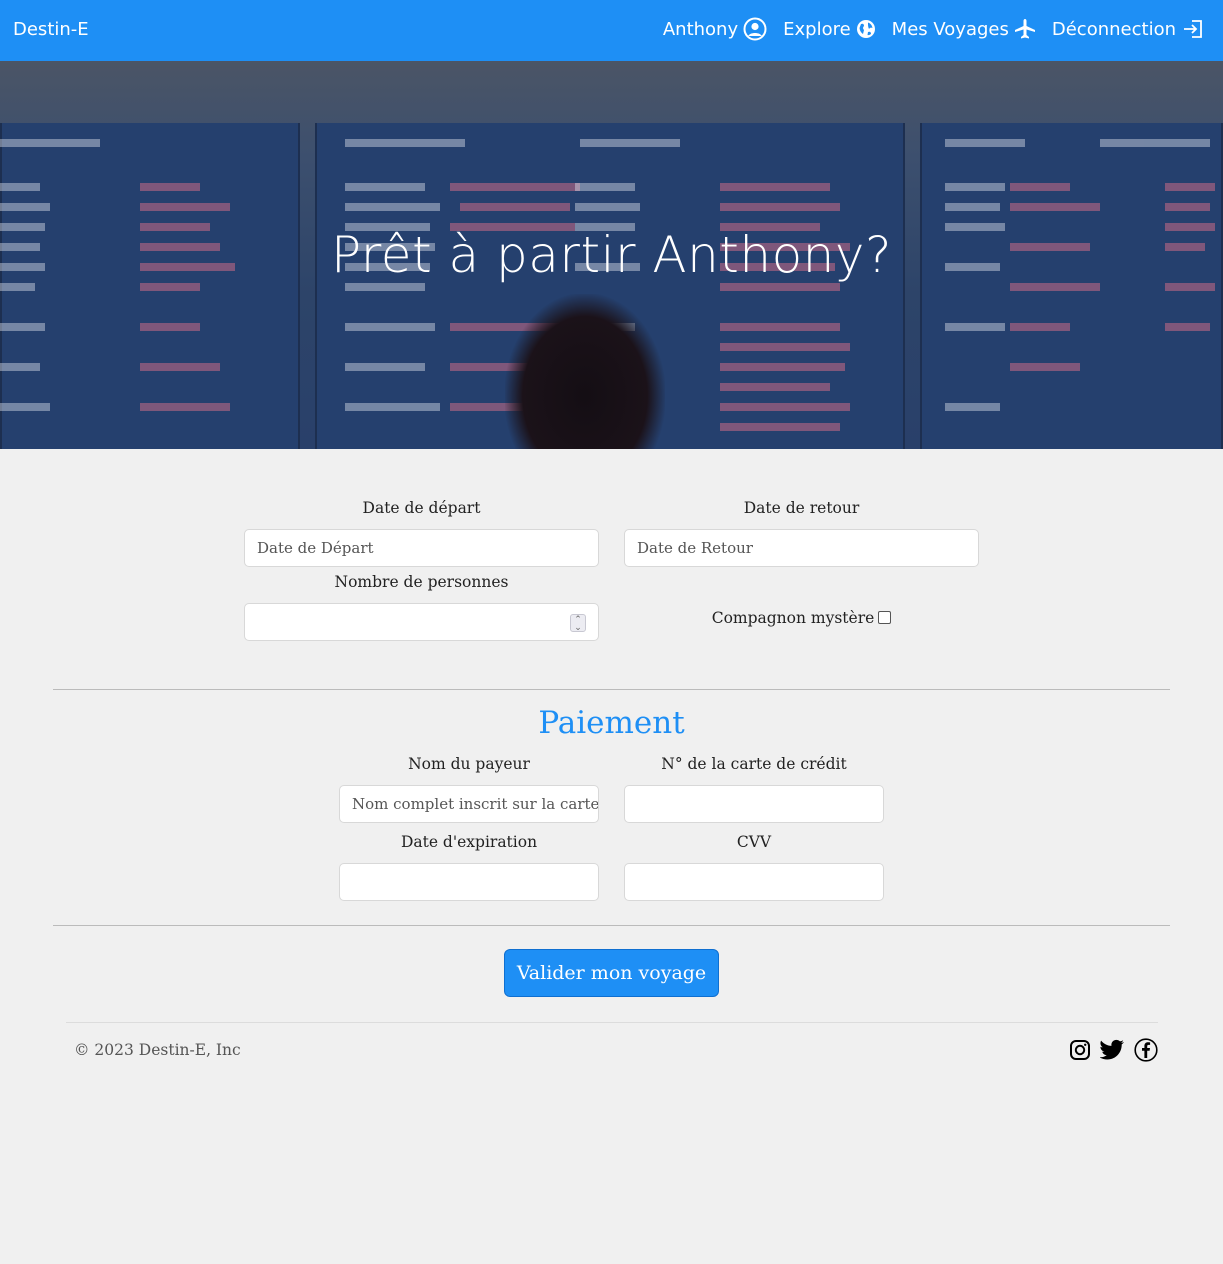  Describe the element at coordinates (469, 842) in the screenshot. I see `expiry-date-label: Date d'expiration` at that location.